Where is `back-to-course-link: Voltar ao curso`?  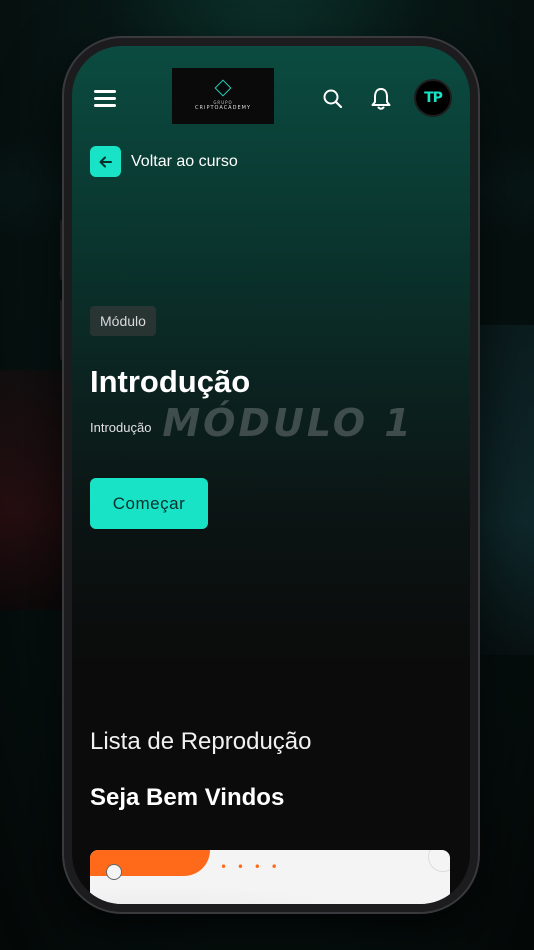 back-to-course-link: Voltar ao curso is located at coordinates (164, 161).